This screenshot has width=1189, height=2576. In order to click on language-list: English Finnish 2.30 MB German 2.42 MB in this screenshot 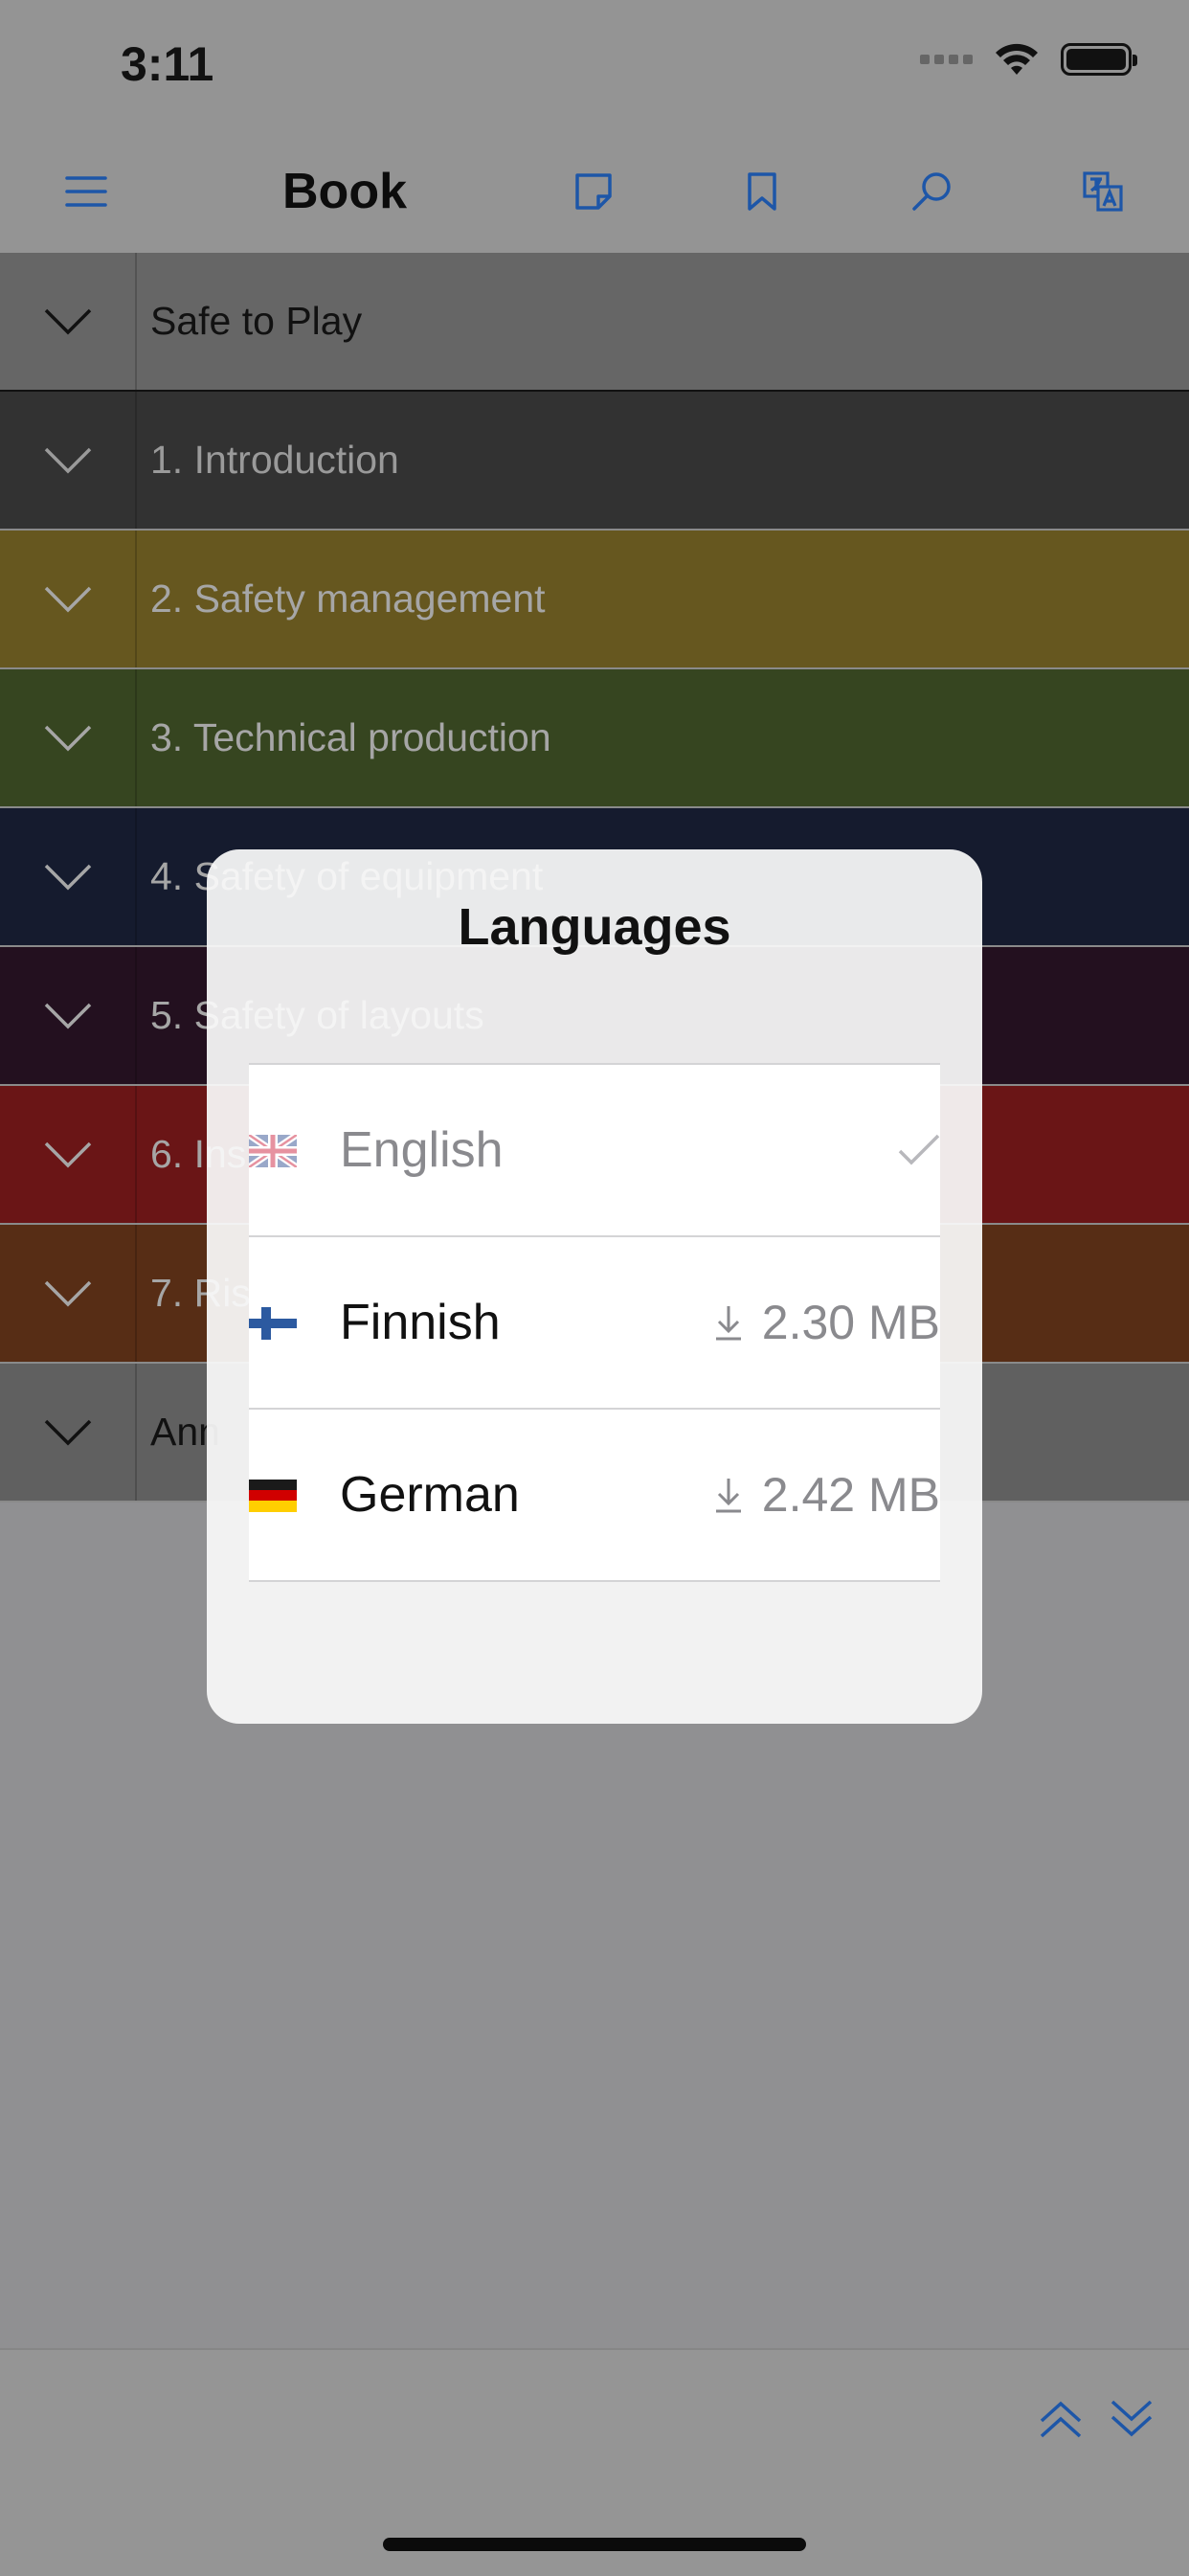, I will do `click(594, 1322)`.